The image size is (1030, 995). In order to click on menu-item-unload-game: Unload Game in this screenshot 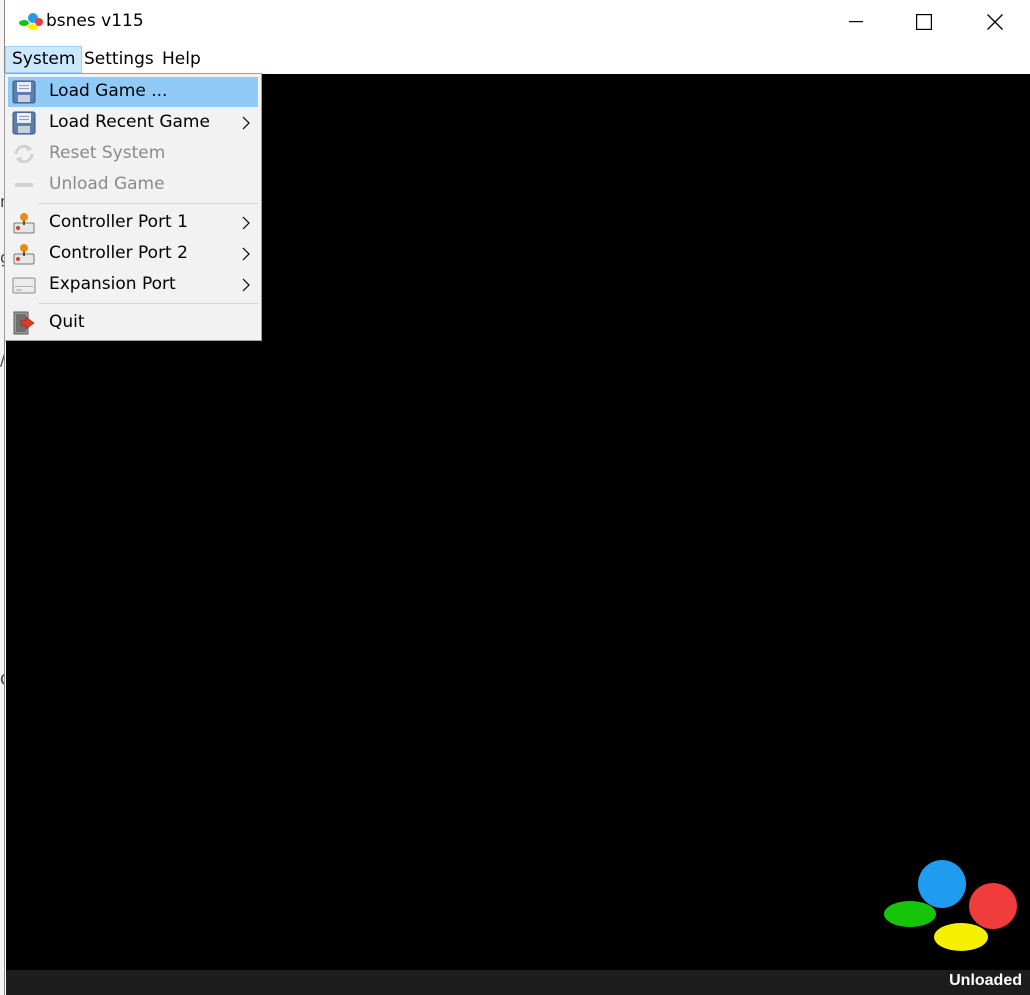, I will do `click(133, 185)`.